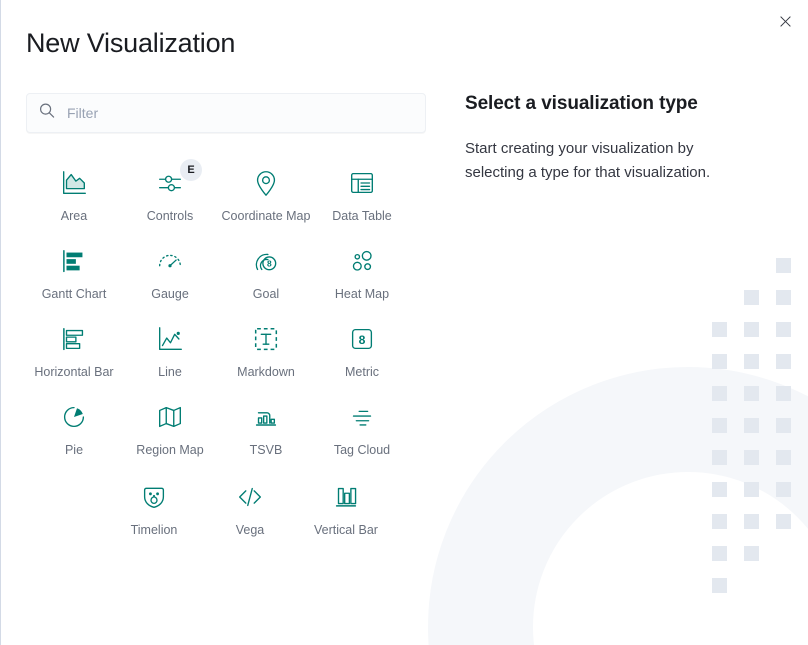 The height and width of the screenshot is (645, 808). I want to click on viz-type-timelion: Timelion, so click(154, 509).